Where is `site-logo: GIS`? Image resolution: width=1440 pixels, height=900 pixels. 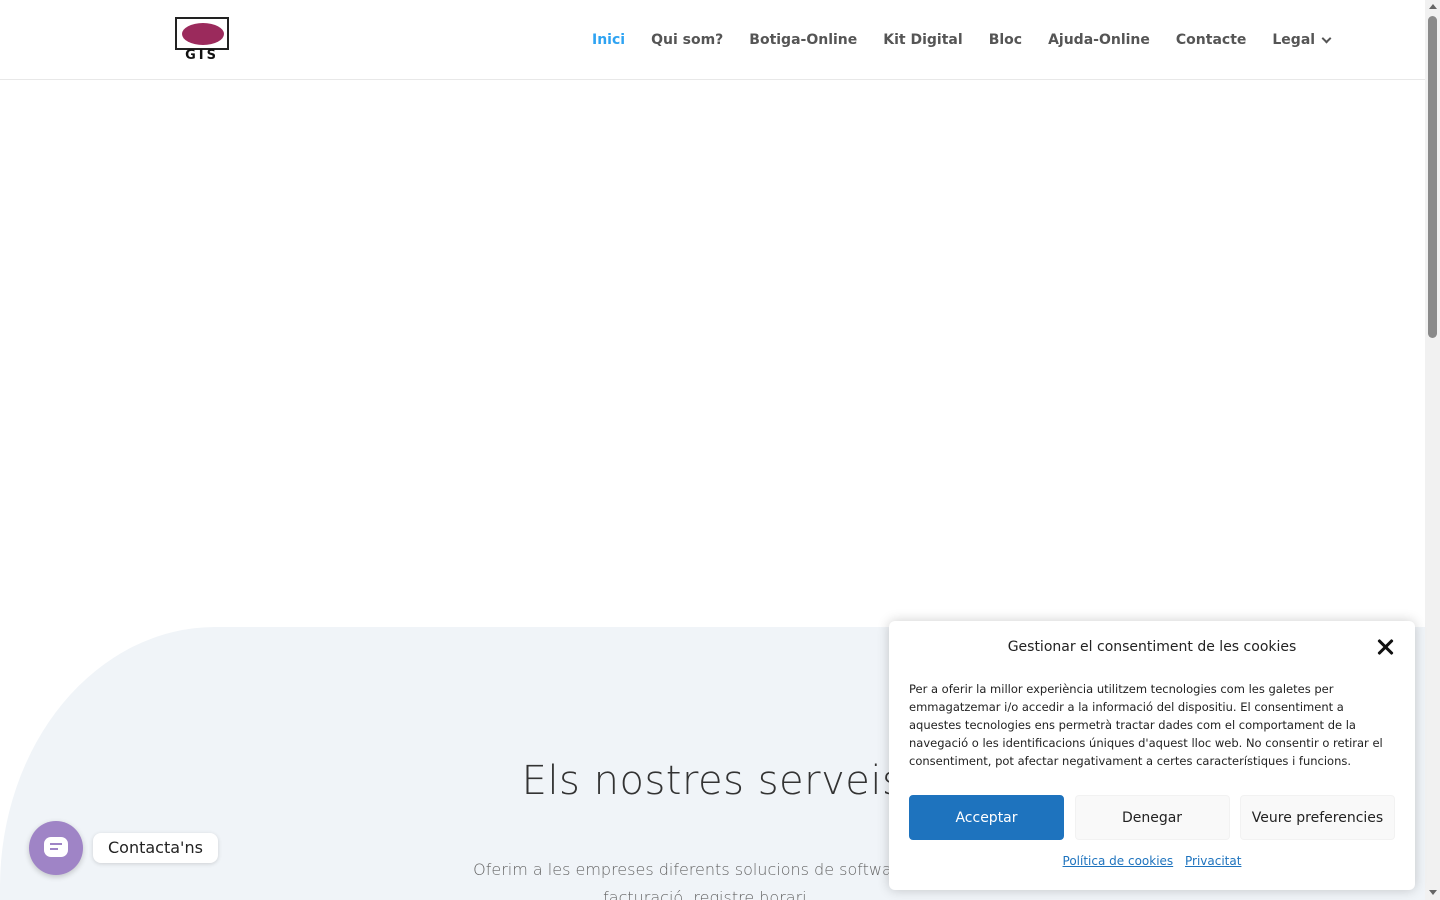 site-logo: GIS is located at coordinates (202, 40).